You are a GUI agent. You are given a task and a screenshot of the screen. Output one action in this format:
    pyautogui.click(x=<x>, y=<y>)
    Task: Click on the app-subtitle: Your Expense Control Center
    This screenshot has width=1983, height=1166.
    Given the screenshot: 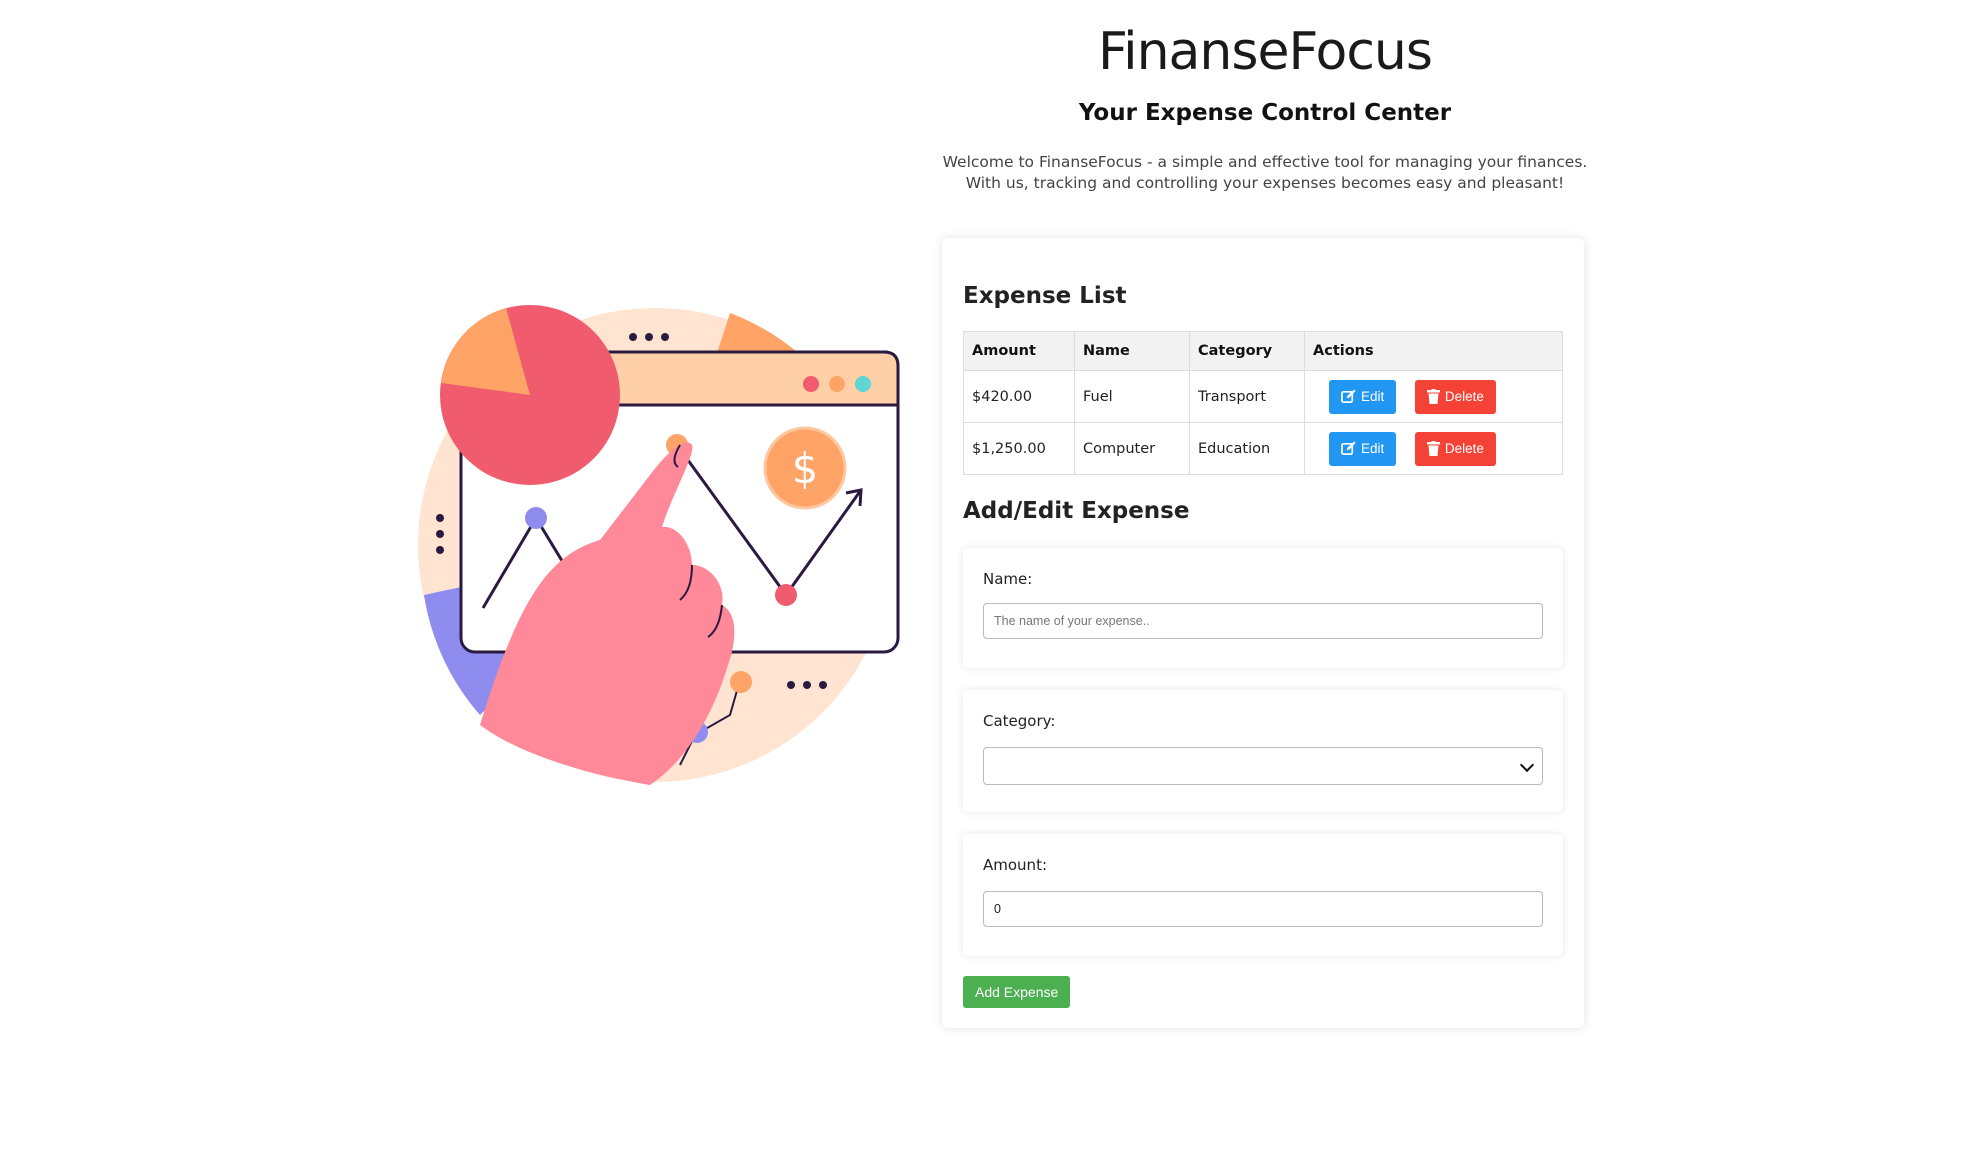 What is the action you would take?
    pyautogui.click(x=1265, y=113)
    